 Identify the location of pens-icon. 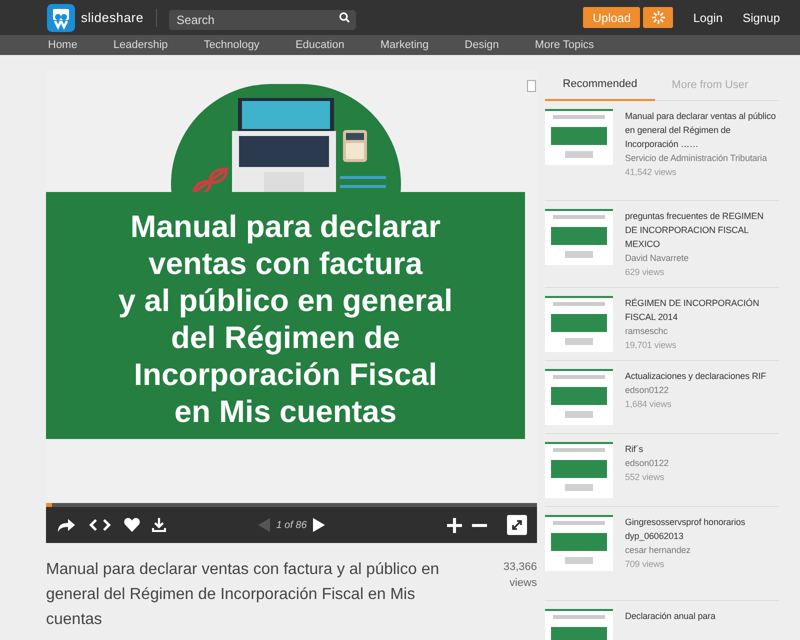
(363, 182).